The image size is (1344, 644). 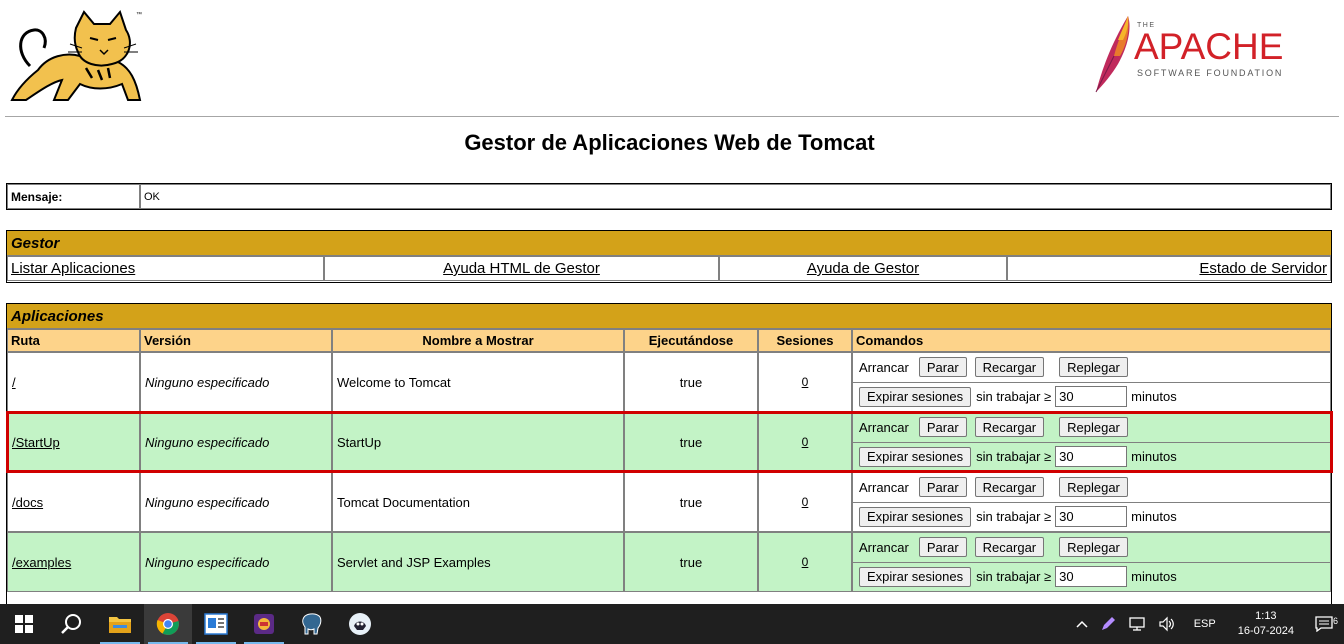 I want to click on show-hidden-icons-button, so click(x=1082, y=624).